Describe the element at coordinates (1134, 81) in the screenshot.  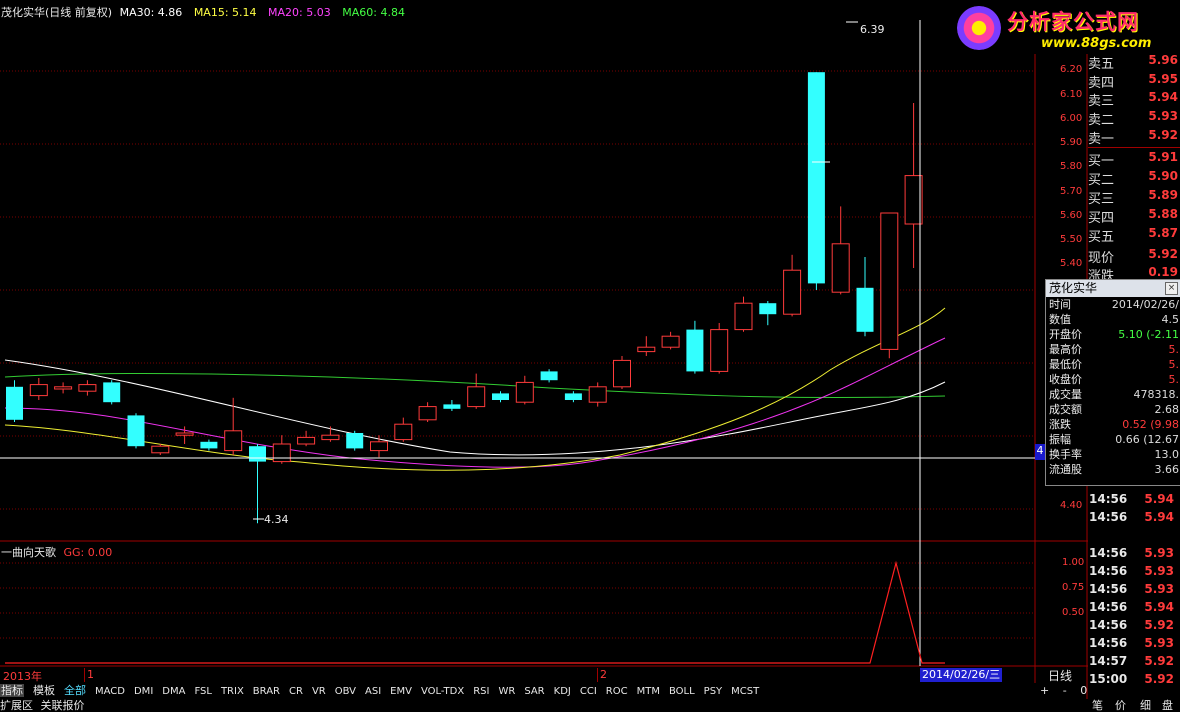
I see `order-book-row: 卖四 5.95` at that location.